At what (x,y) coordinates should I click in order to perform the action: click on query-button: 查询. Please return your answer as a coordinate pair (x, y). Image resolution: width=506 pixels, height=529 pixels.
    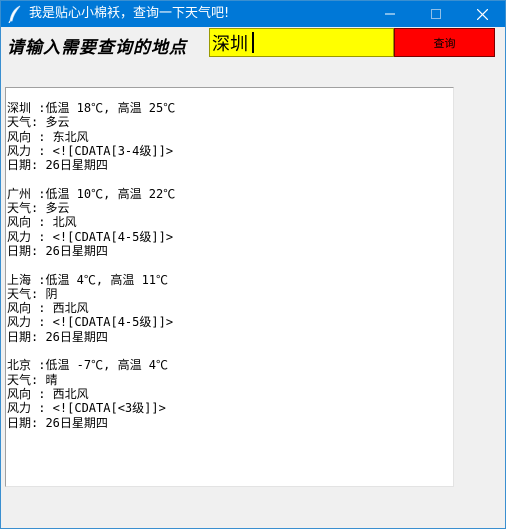
    Looking at the image, I should click on (444, 42).